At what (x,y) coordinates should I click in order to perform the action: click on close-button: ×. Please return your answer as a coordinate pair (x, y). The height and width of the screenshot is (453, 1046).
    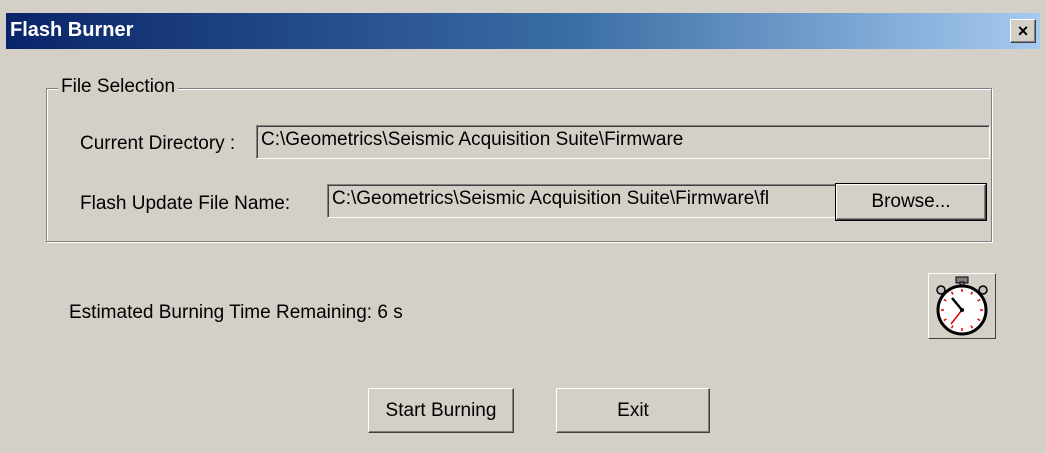
    Looking at the image, I should click on (1023, 31).